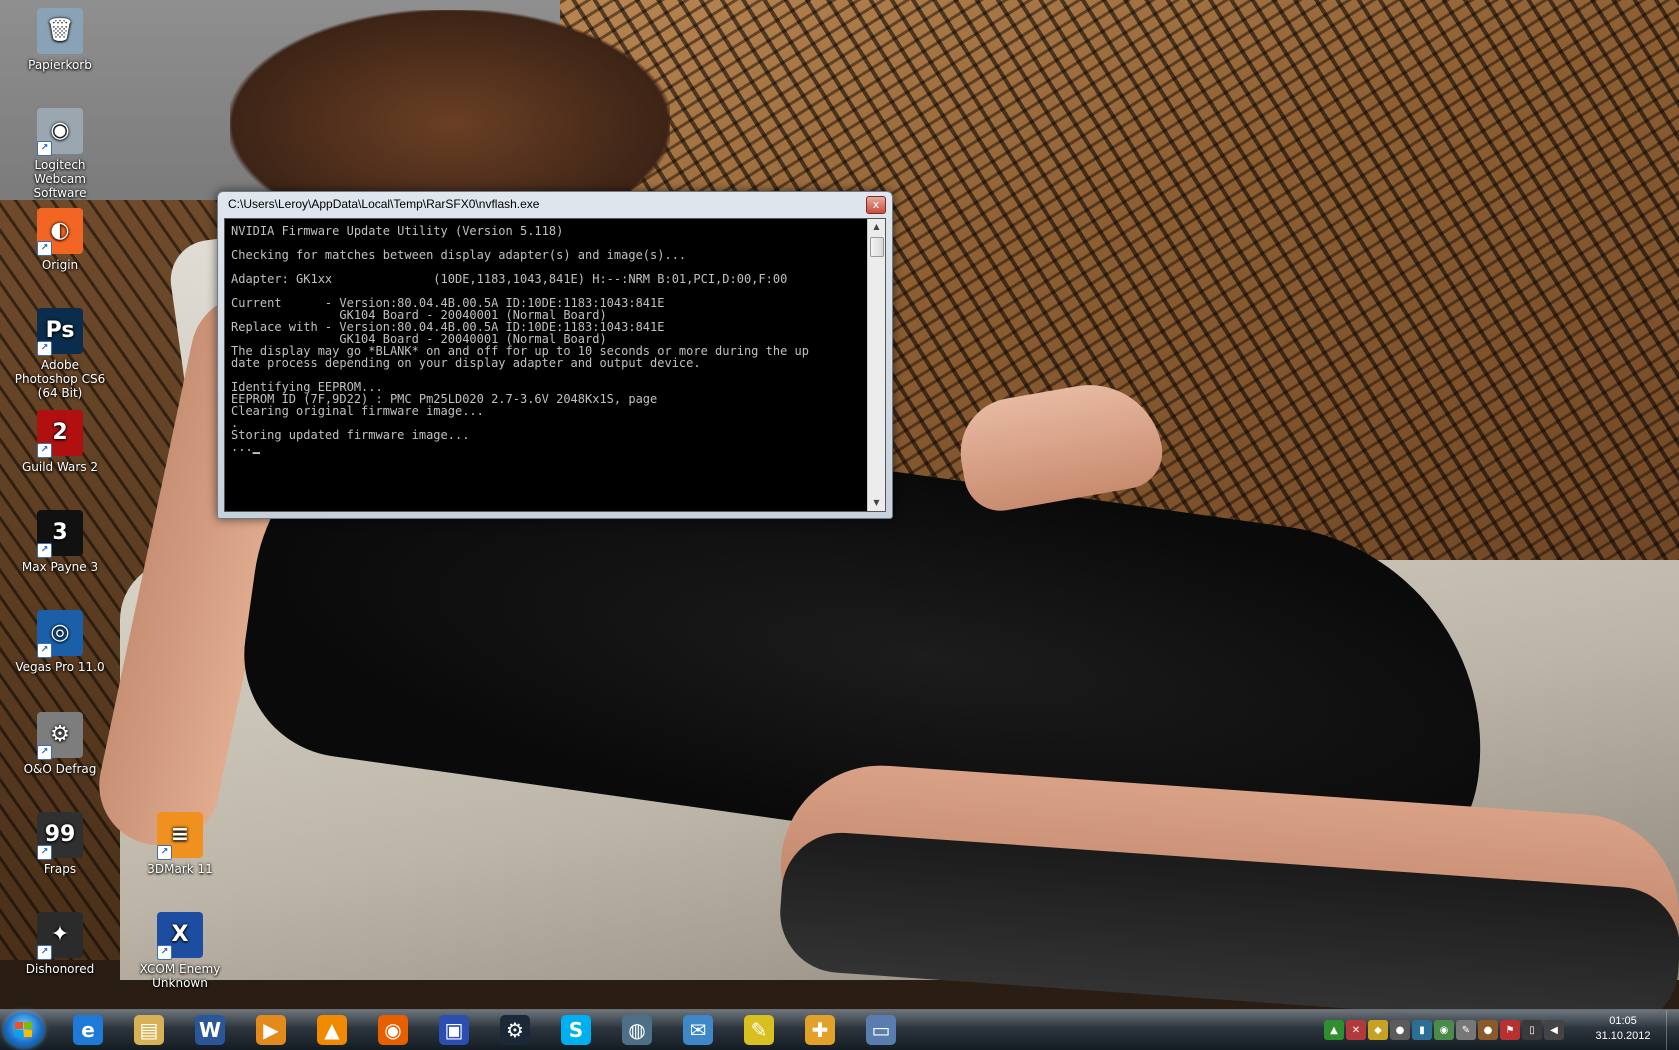 This screenshot has height=1050, width=1679. I want to click on desktop-shortcut-vegas-pro: ◎ ↗ Vegas Pro 11.0, so click(60, 642).